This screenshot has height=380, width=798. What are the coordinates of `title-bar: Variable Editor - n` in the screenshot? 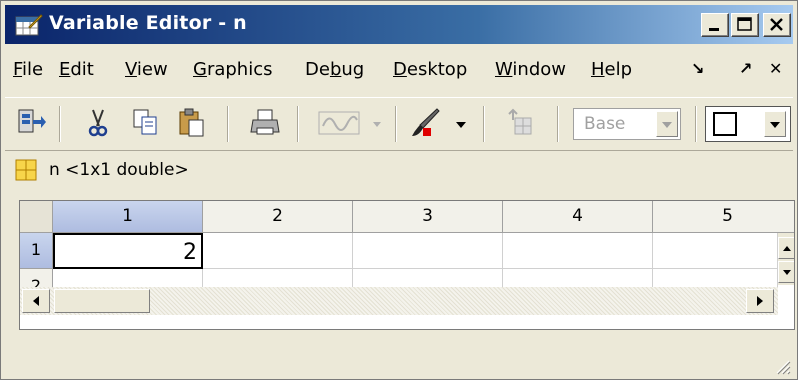 It's located at (399, 24).